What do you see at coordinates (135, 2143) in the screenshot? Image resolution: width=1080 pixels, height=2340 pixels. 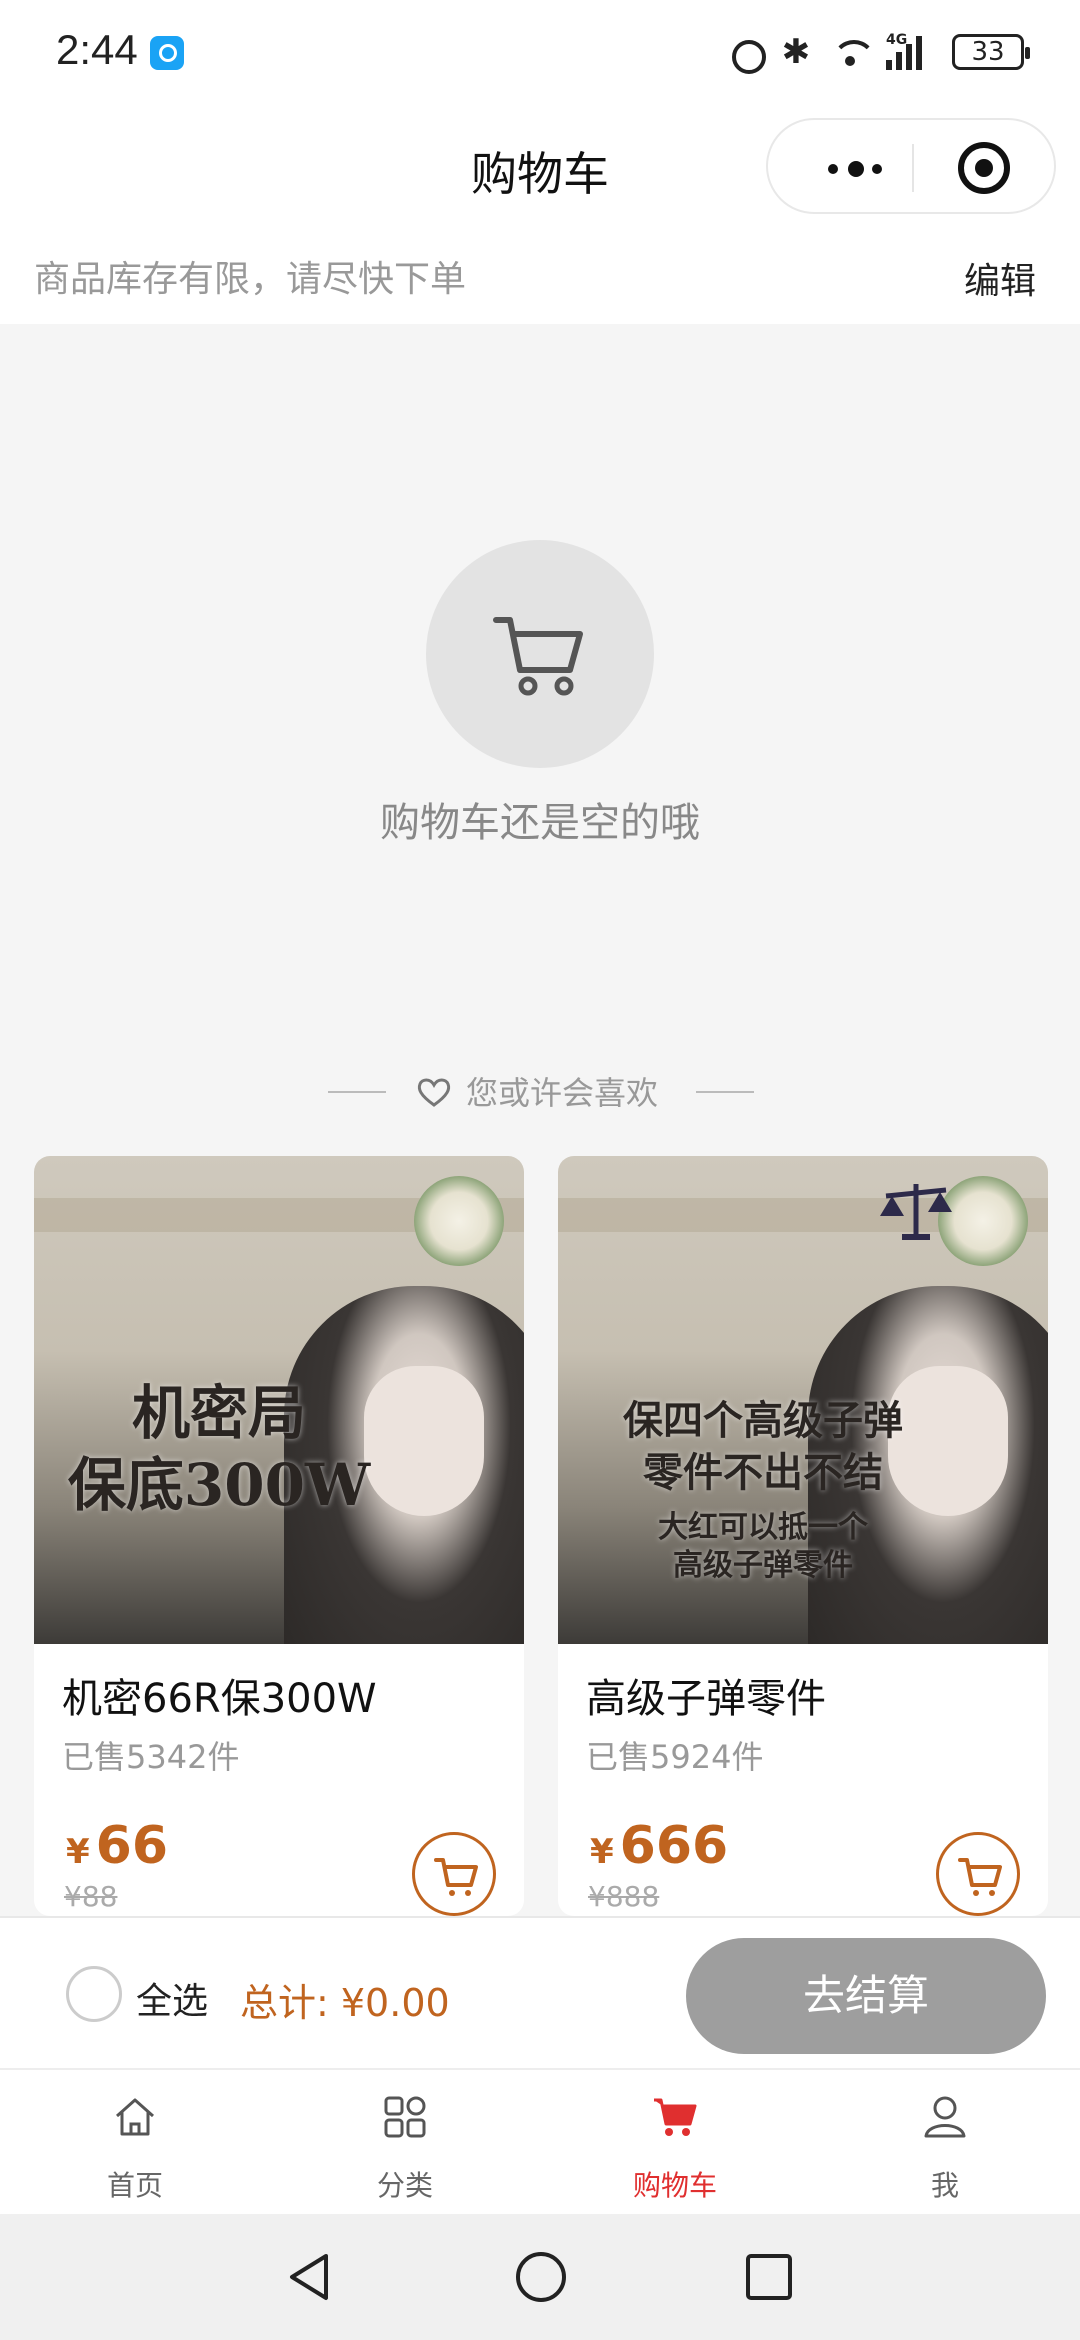 I see `tab-home: 首页` at bounding box center [135, 2143].